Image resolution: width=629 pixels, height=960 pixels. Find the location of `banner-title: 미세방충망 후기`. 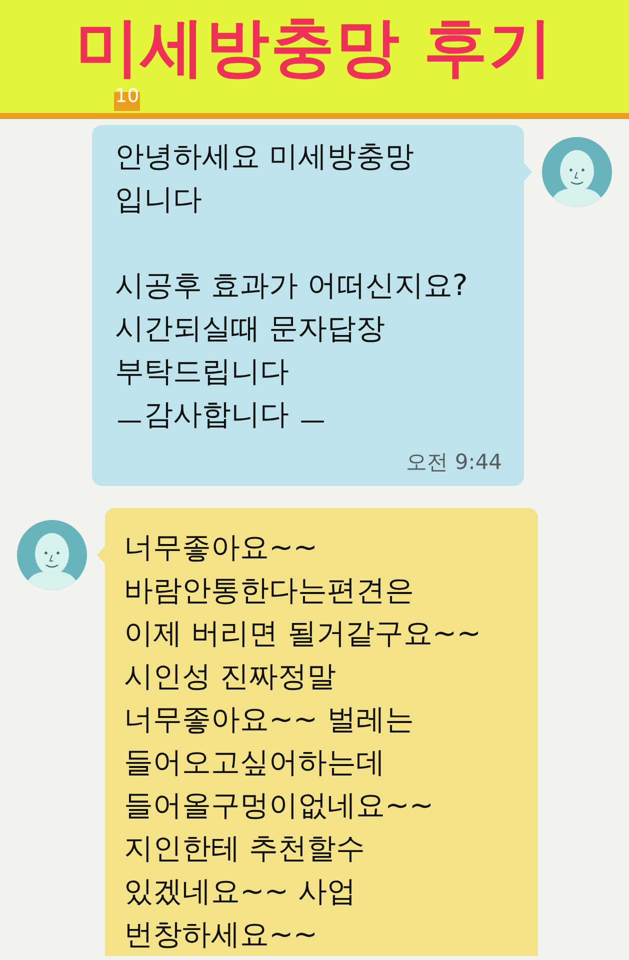

banner-title: 미세방충망 후기 is located at coordinates (314, 48).